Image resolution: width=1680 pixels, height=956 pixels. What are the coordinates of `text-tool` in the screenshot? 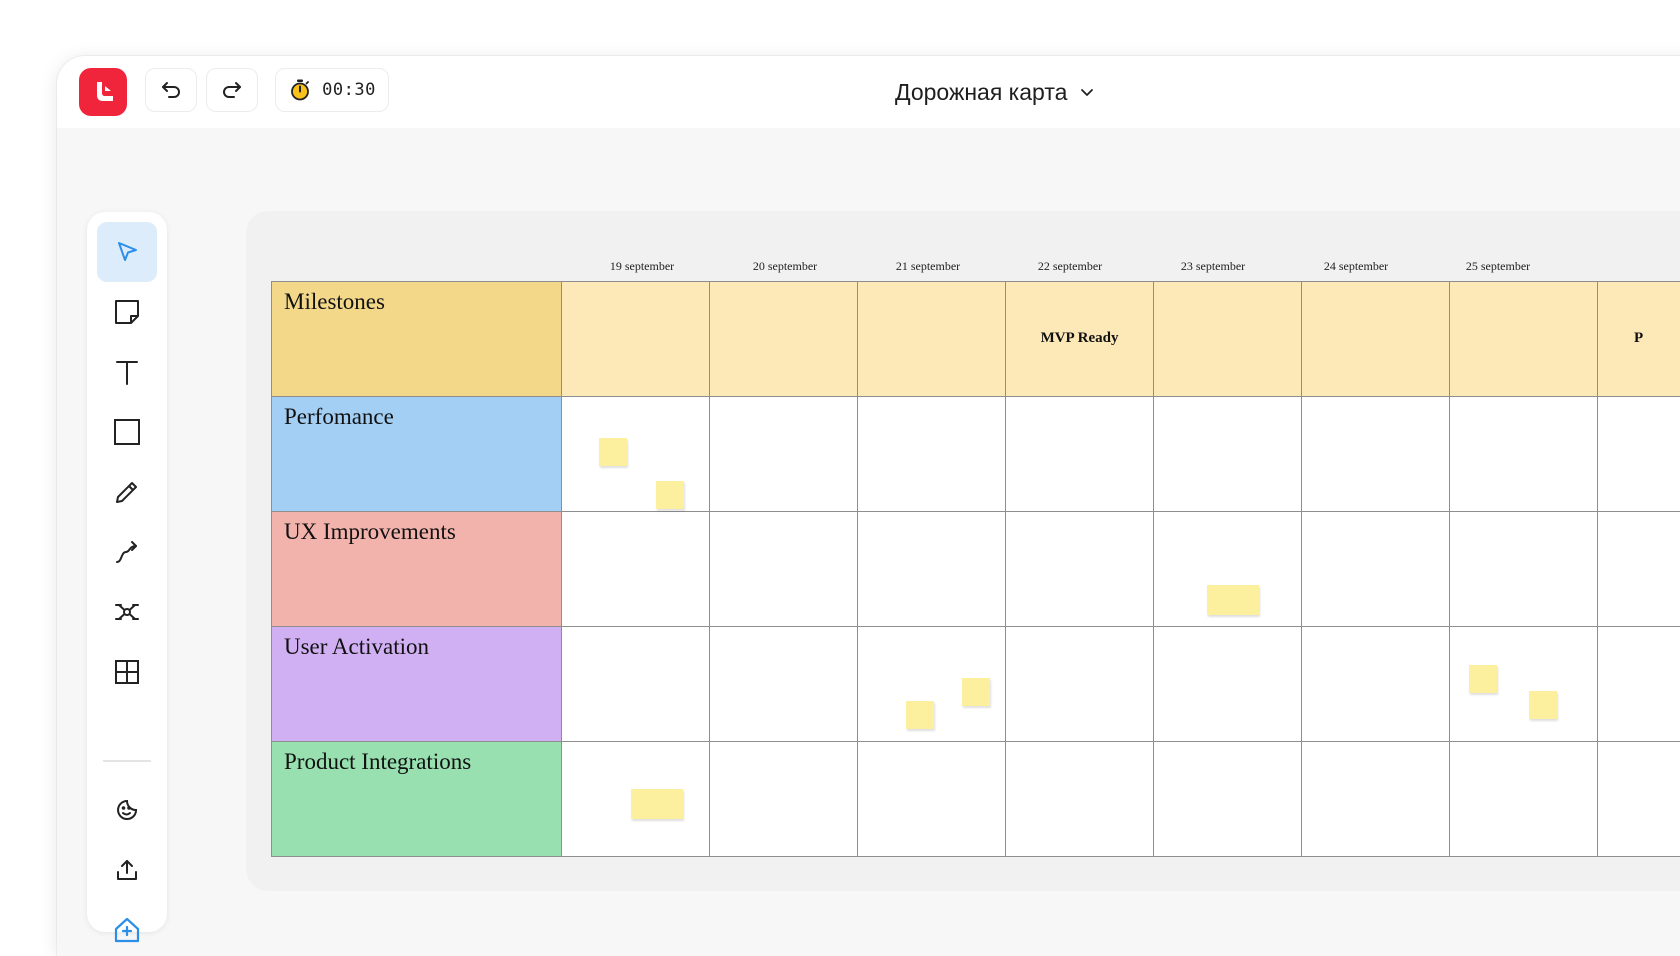 It's located at (127, 372).